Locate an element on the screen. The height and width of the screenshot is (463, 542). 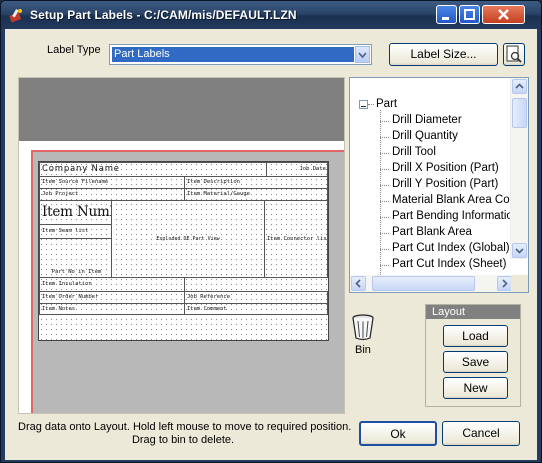
window-frame-right is located at coordinates (539, 245).